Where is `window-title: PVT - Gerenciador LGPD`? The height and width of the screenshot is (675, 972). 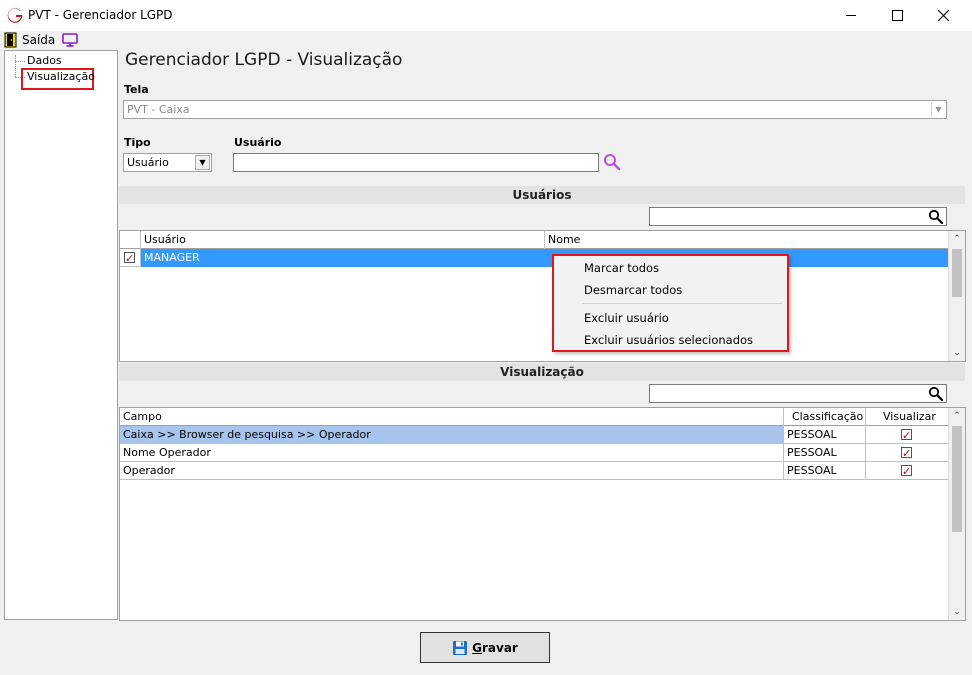
window-title: PVT - Gerenciador LGPD is located at coordinates (100, 15).